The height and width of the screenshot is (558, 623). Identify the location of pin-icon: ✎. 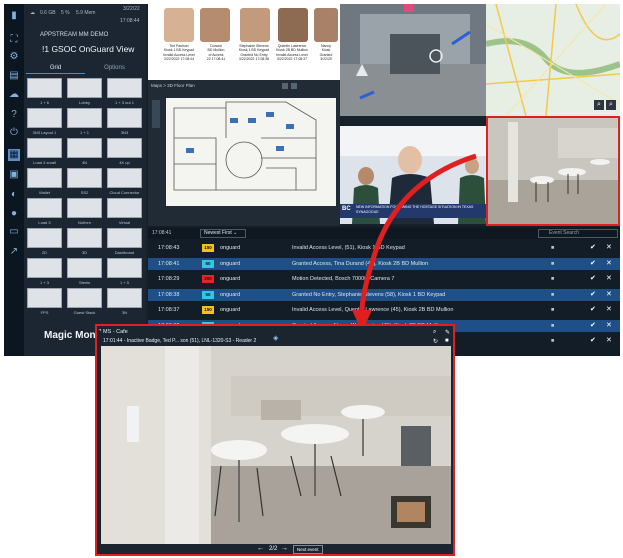
(447, 332).